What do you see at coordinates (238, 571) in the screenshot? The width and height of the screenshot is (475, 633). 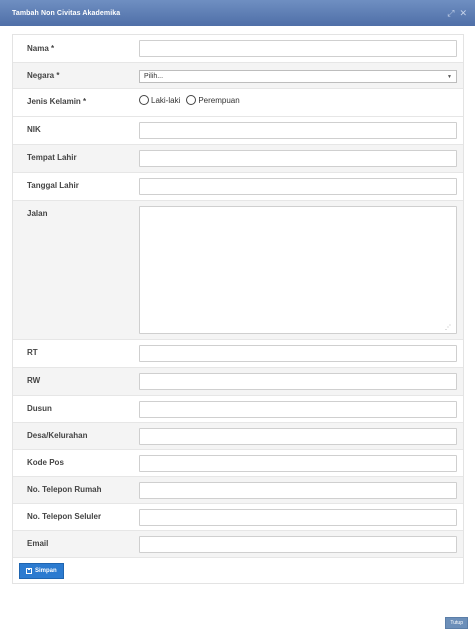 I see `form-actions: Simpan` at bounding box center [238, 571].